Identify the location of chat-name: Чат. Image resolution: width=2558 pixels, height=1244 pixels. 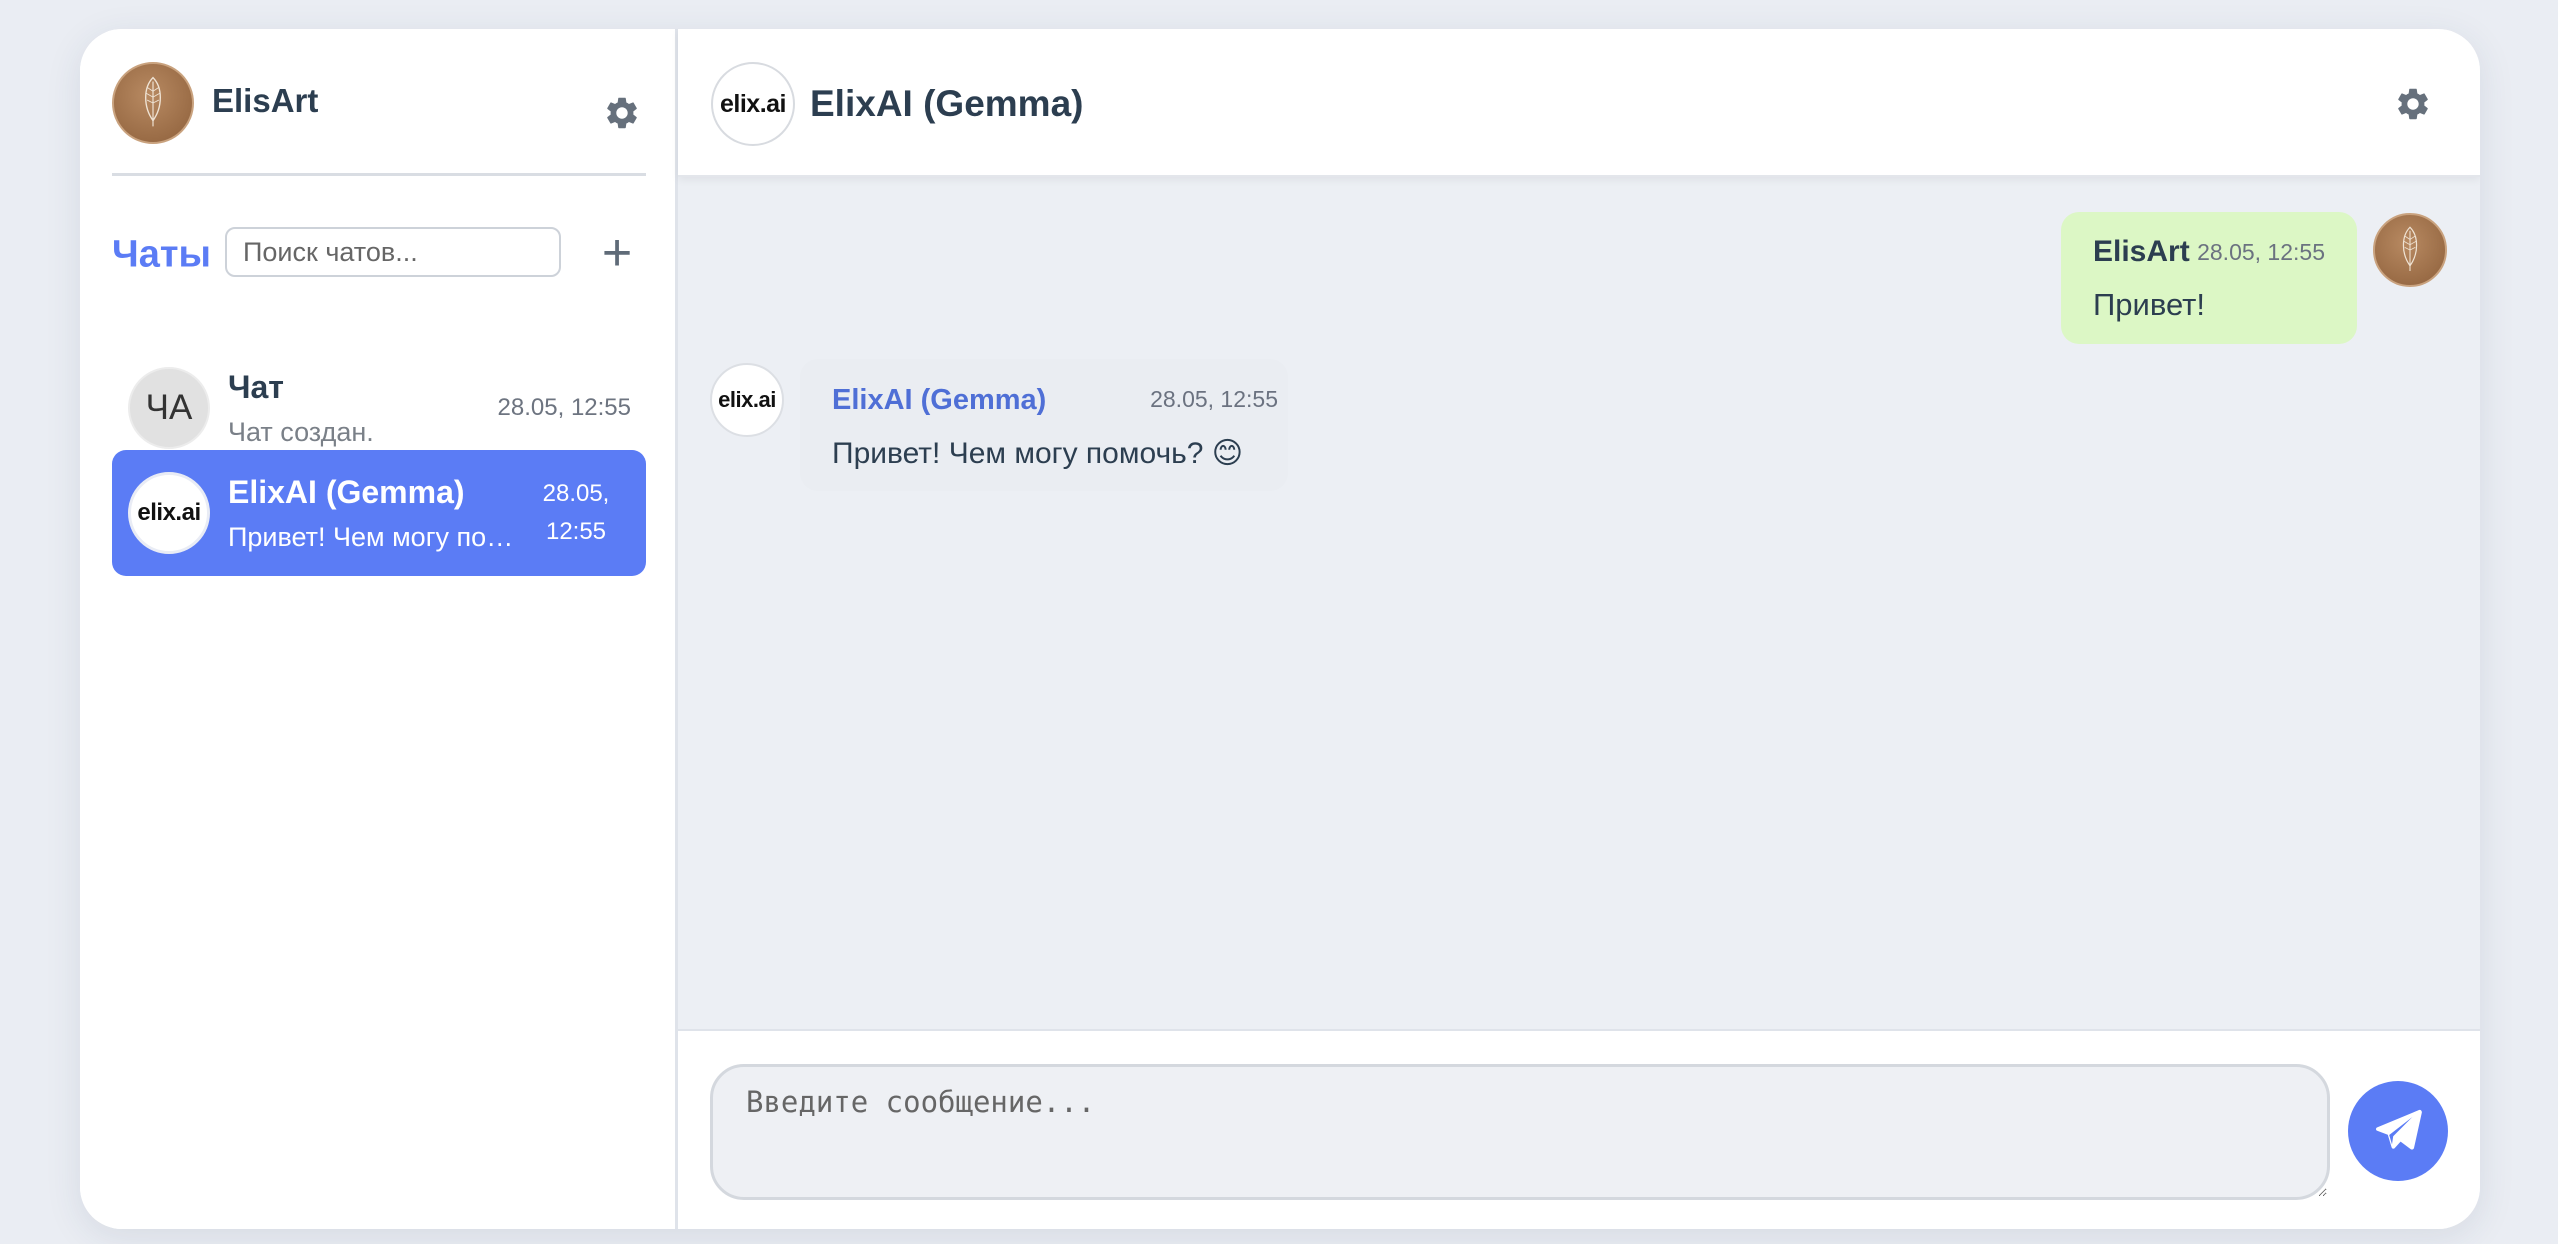
(256, 387).